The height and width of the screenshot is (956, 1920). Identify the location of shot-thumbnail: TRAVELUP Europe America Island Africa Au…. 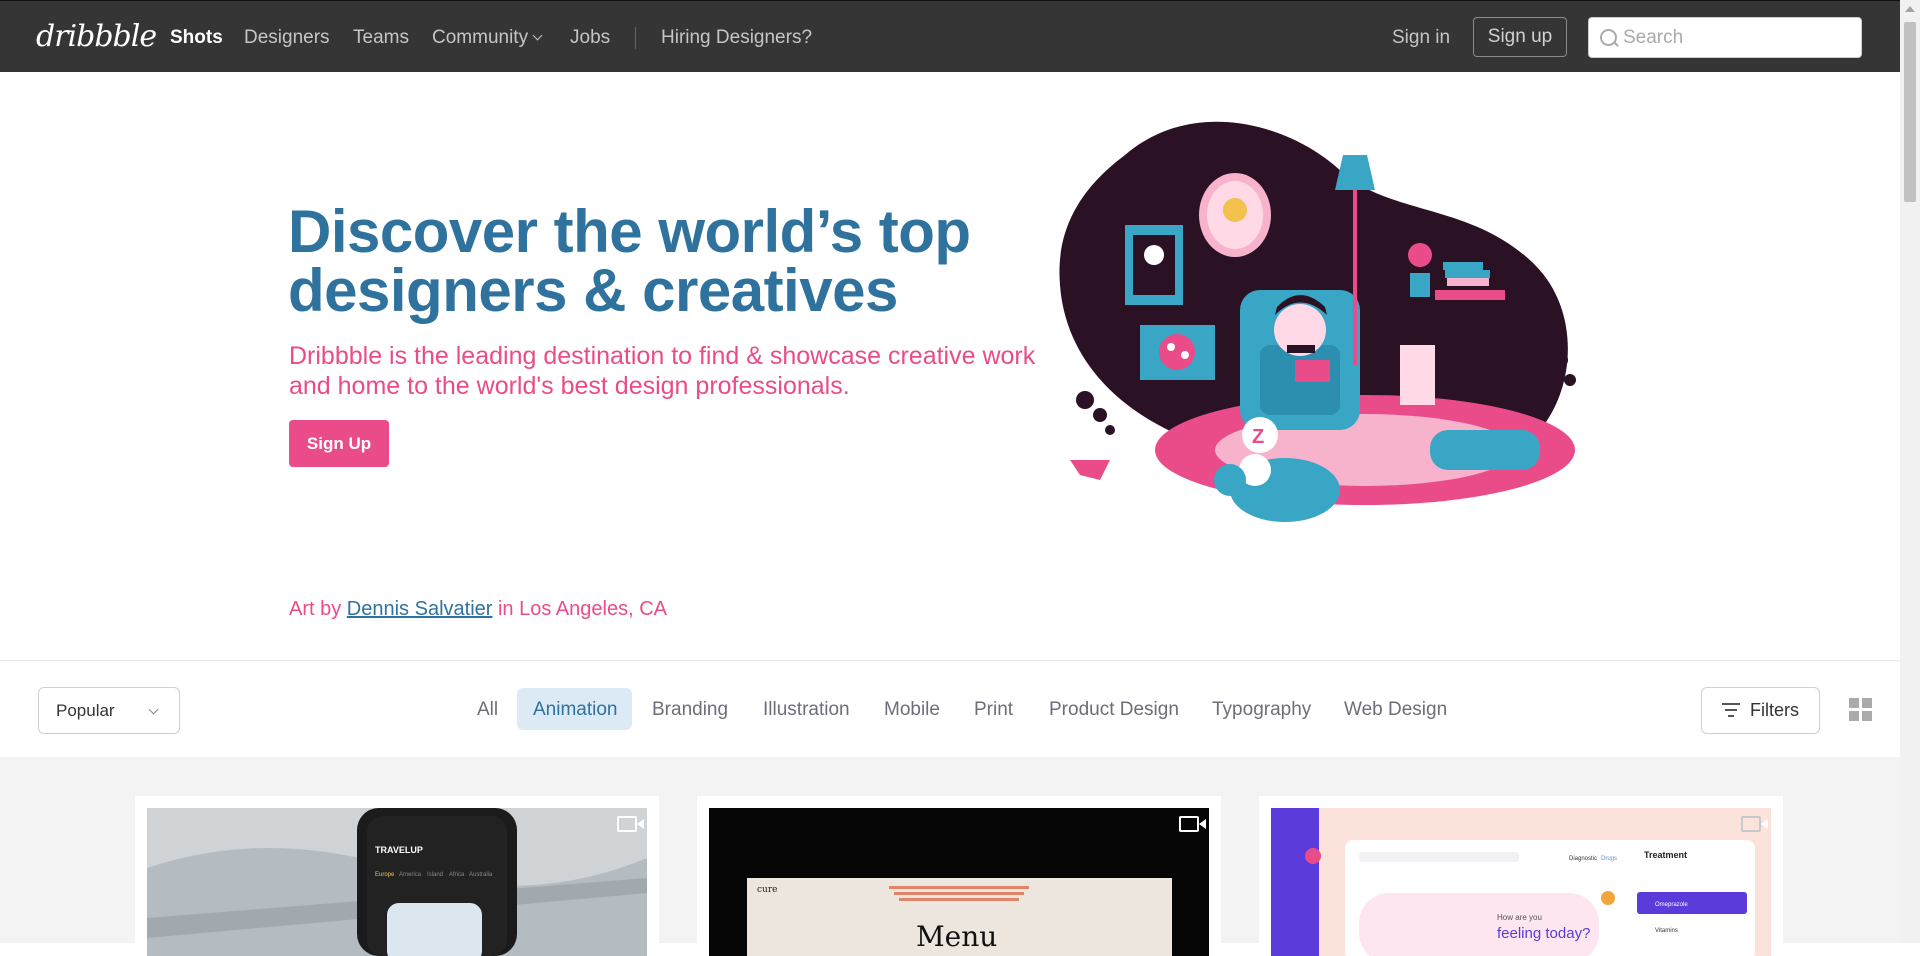
(397, 882).